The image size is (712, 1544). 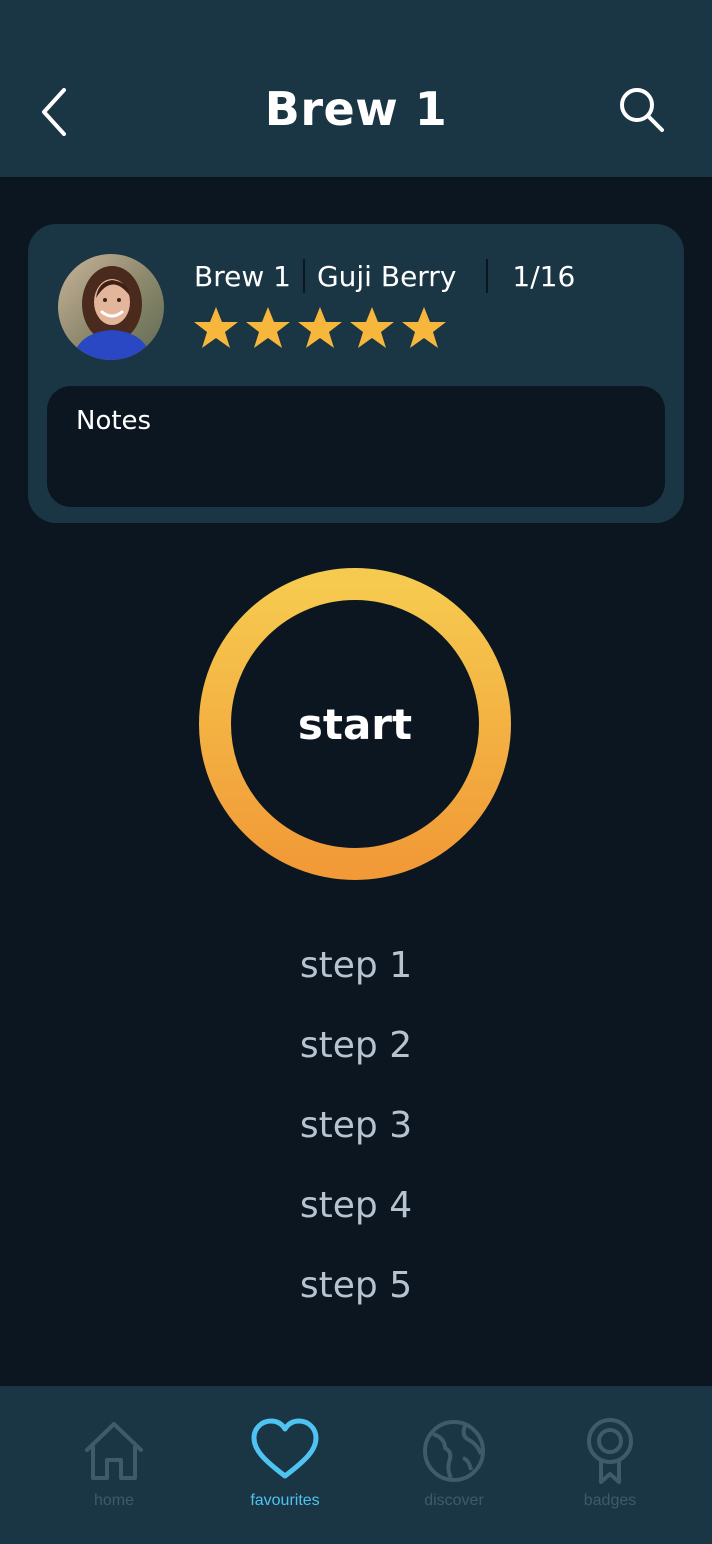 I want to click on step-item: step 2, so click(x=356, y=1058).